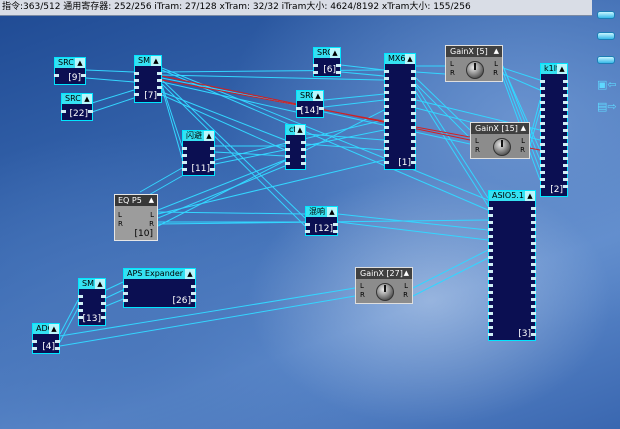  Describe the element at coordinates (475, 70) in the screenshot. I see `gain-knob-icon` at that location.